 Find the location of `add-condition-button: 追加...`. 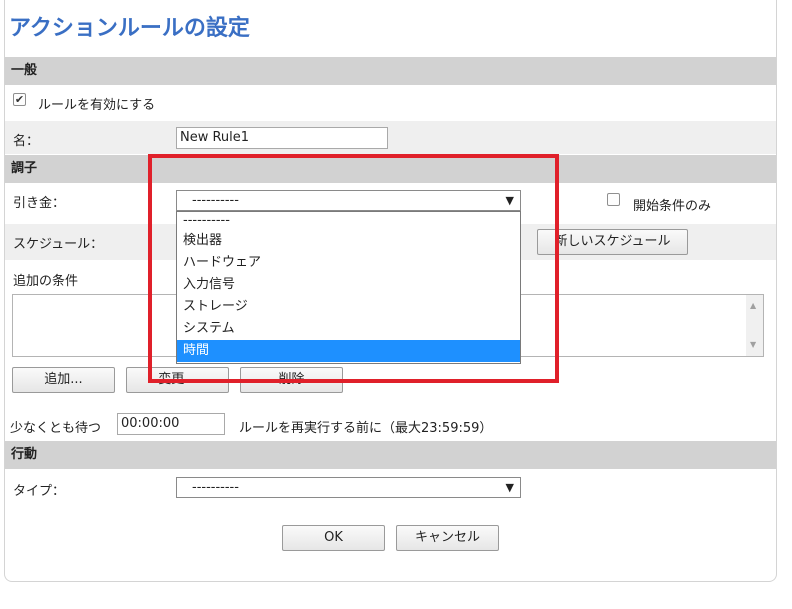

add-condition-button: 追加... is located at coordinates (63, 380).